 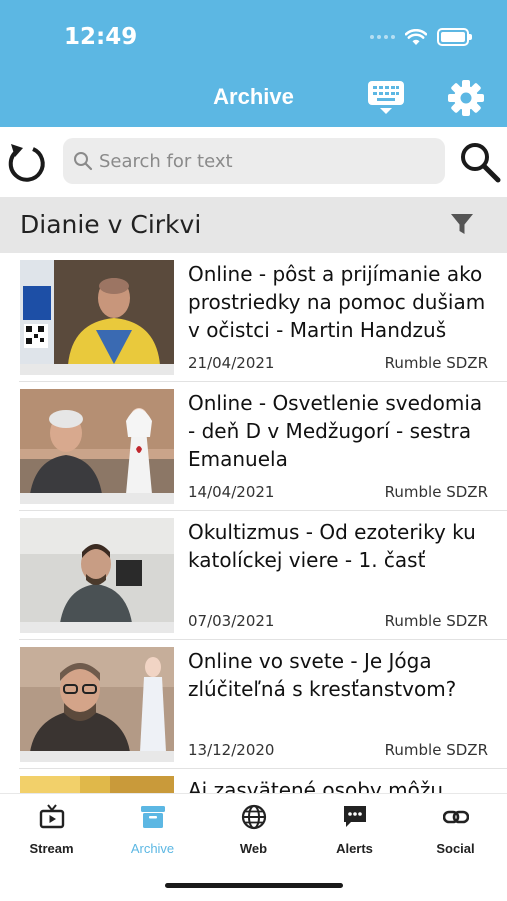 What do you see at coordinates (51, 848) in the screenshot?
I see `tab-label: Stream` at bounding box center [51, 848].